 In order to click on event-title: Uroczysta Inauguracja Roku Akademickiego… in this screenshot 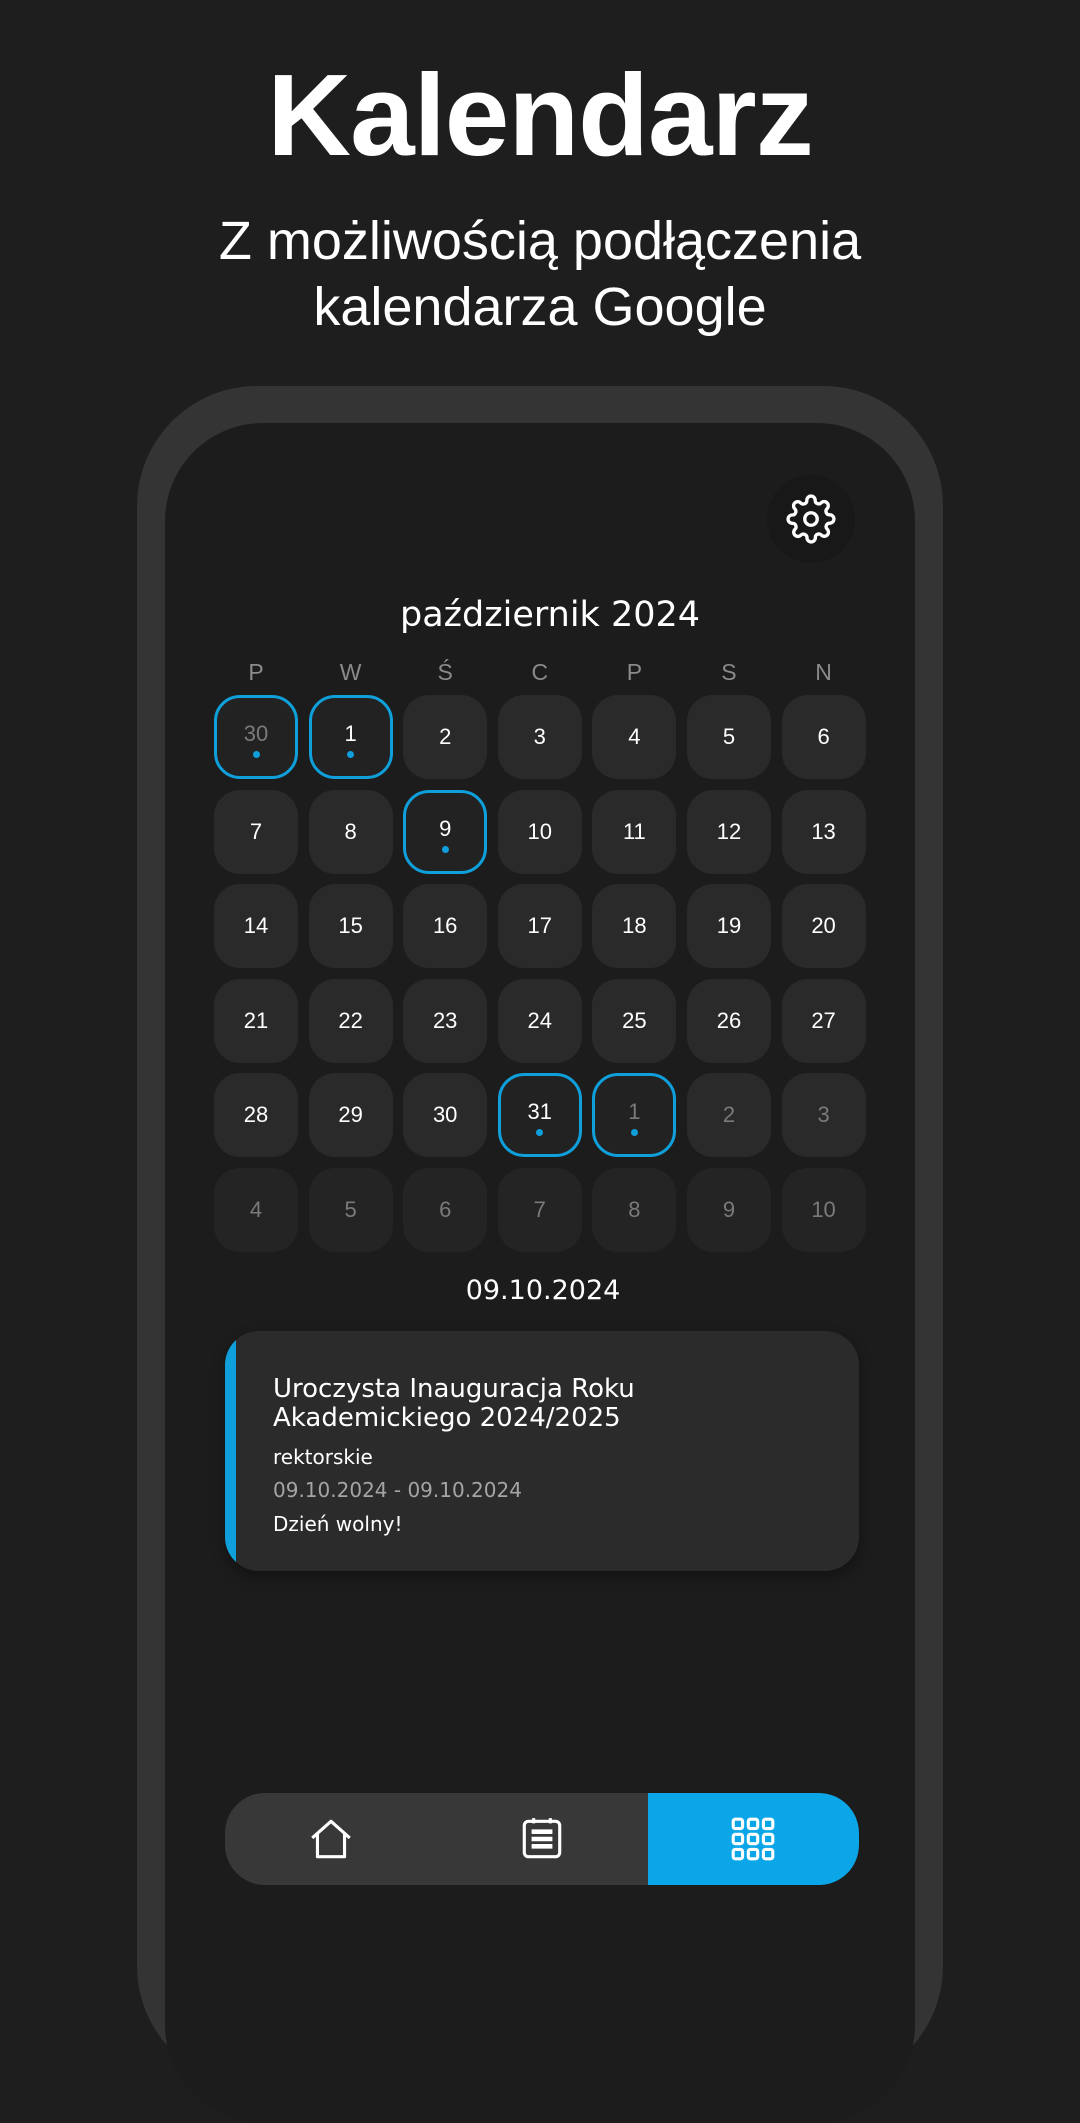, I will do `click(454, 1403)`.